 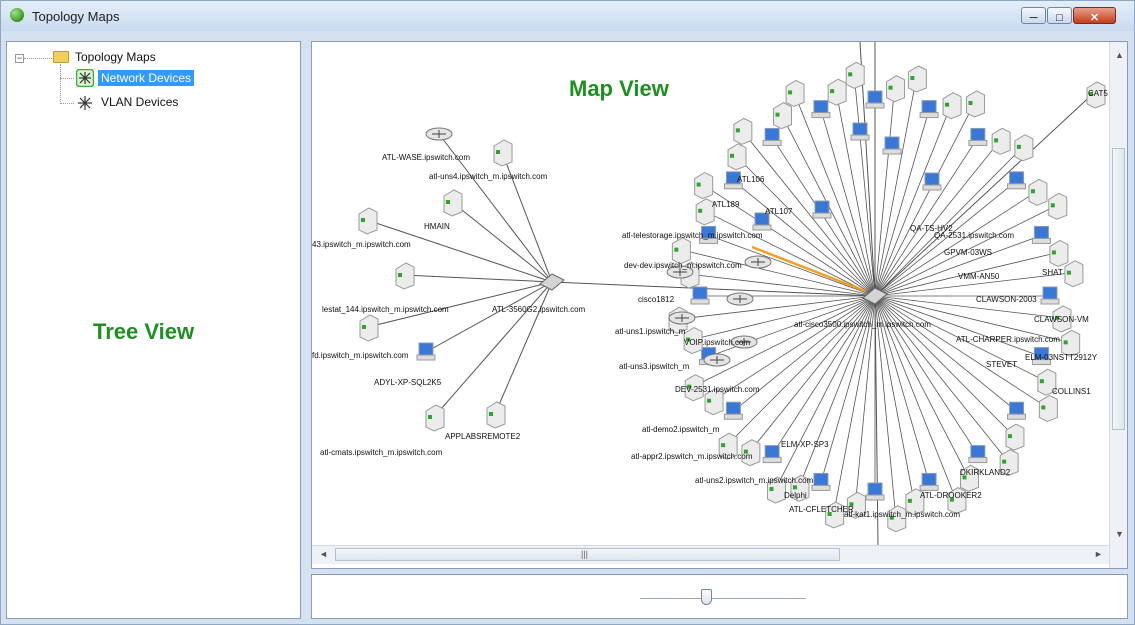 What do you see at coordinates (115, 57) in the screenshot?
I see `tree-root-label: Topology Maps` at bounding box center [115, 57].